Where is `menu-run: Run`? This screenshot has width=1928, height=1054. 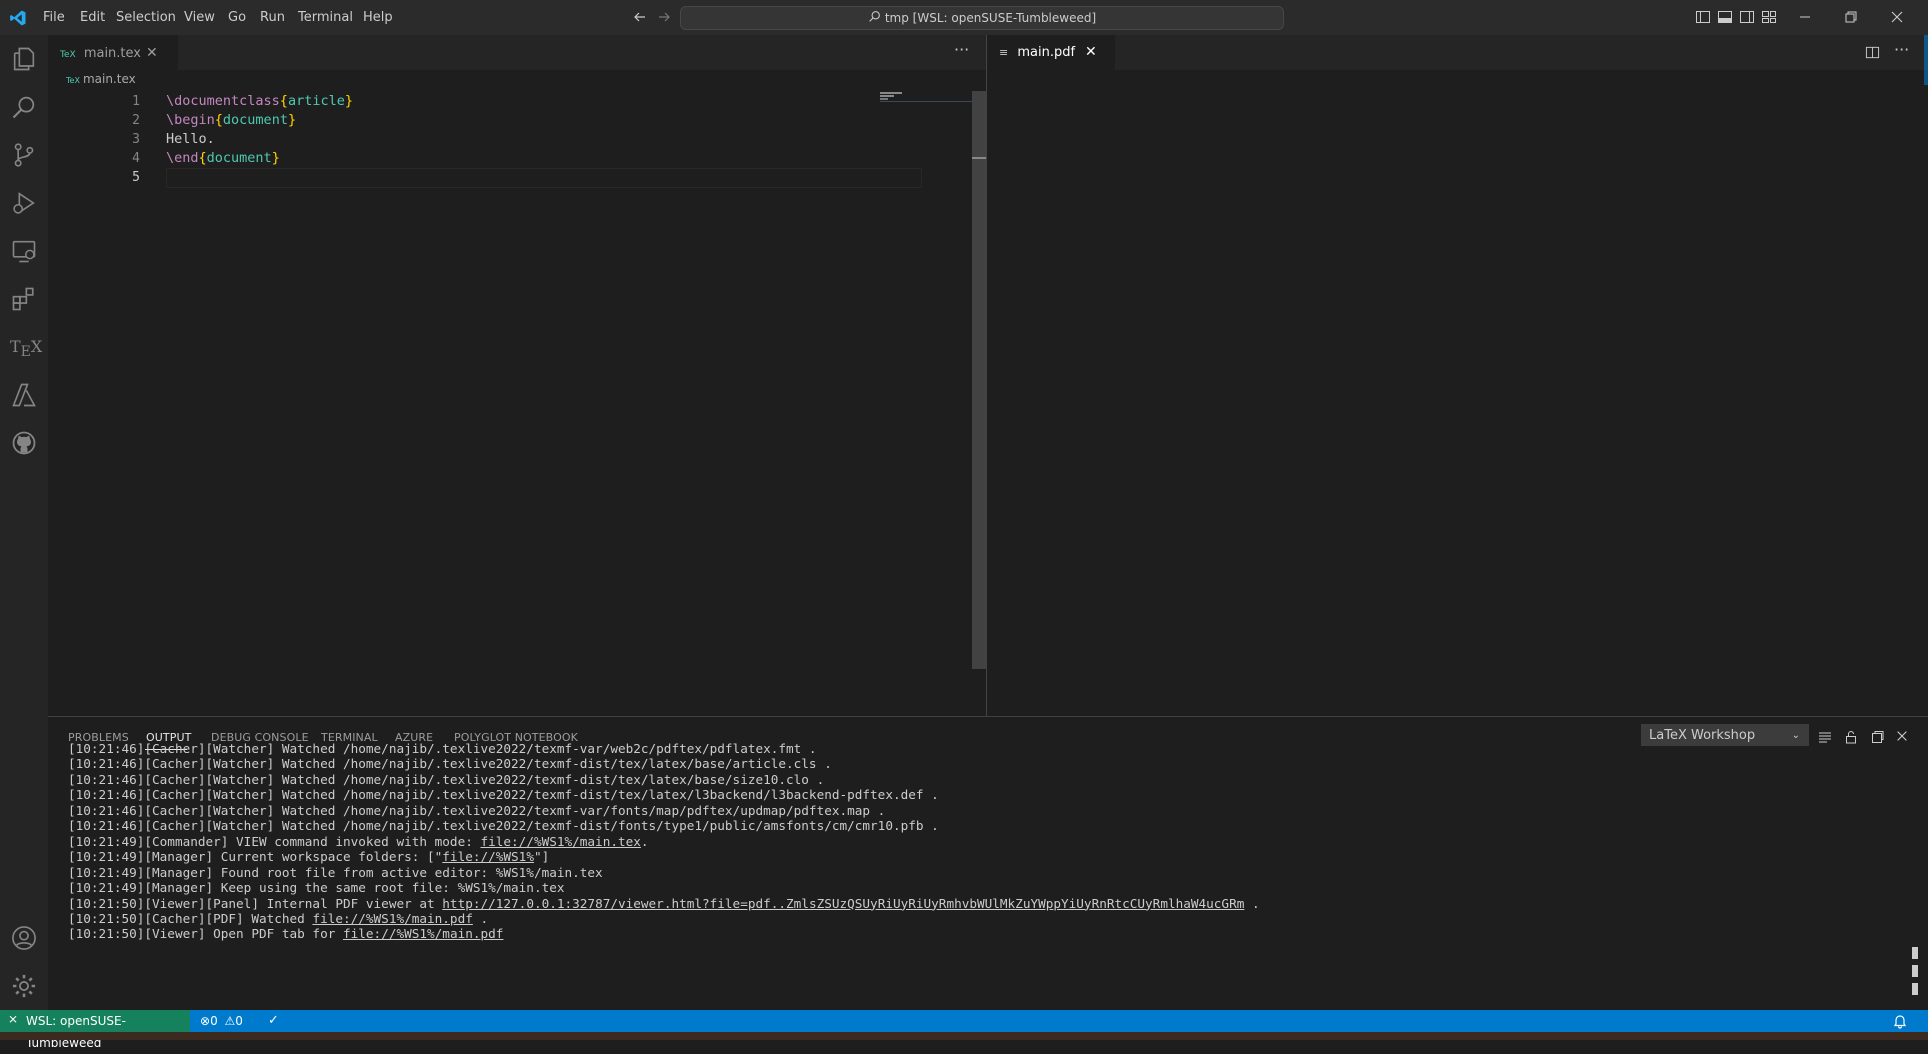
menu-run: Run is located at coordinates (272, 17).